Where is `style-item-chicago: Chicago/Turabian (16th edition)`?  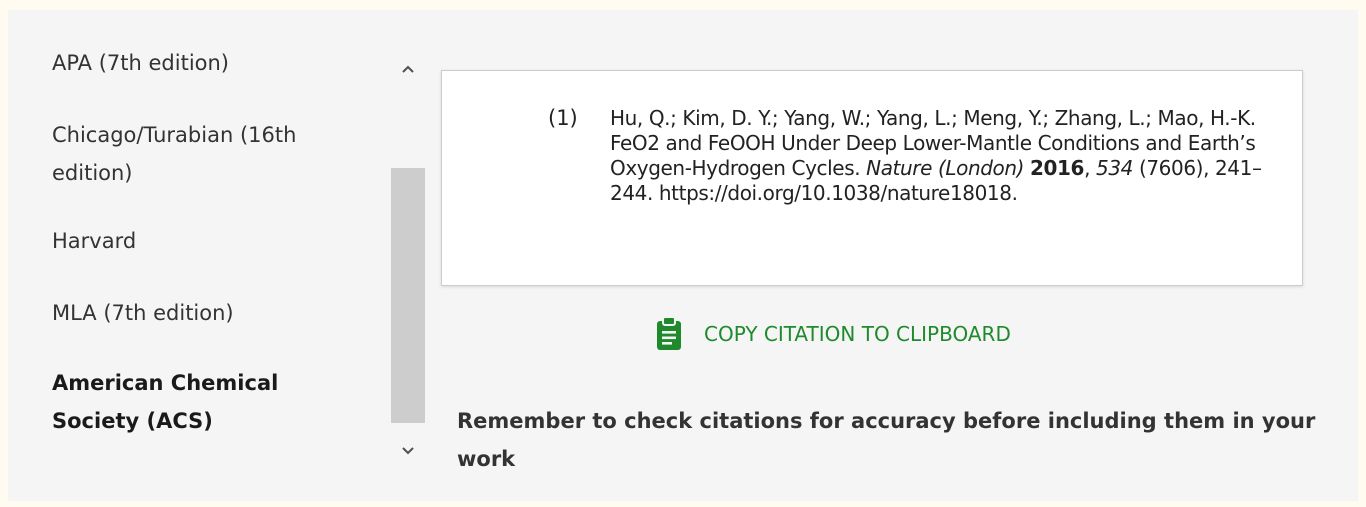
style-item-chicago: Chicago/Turabian (16th edition) is located at coordinates (202, 154).